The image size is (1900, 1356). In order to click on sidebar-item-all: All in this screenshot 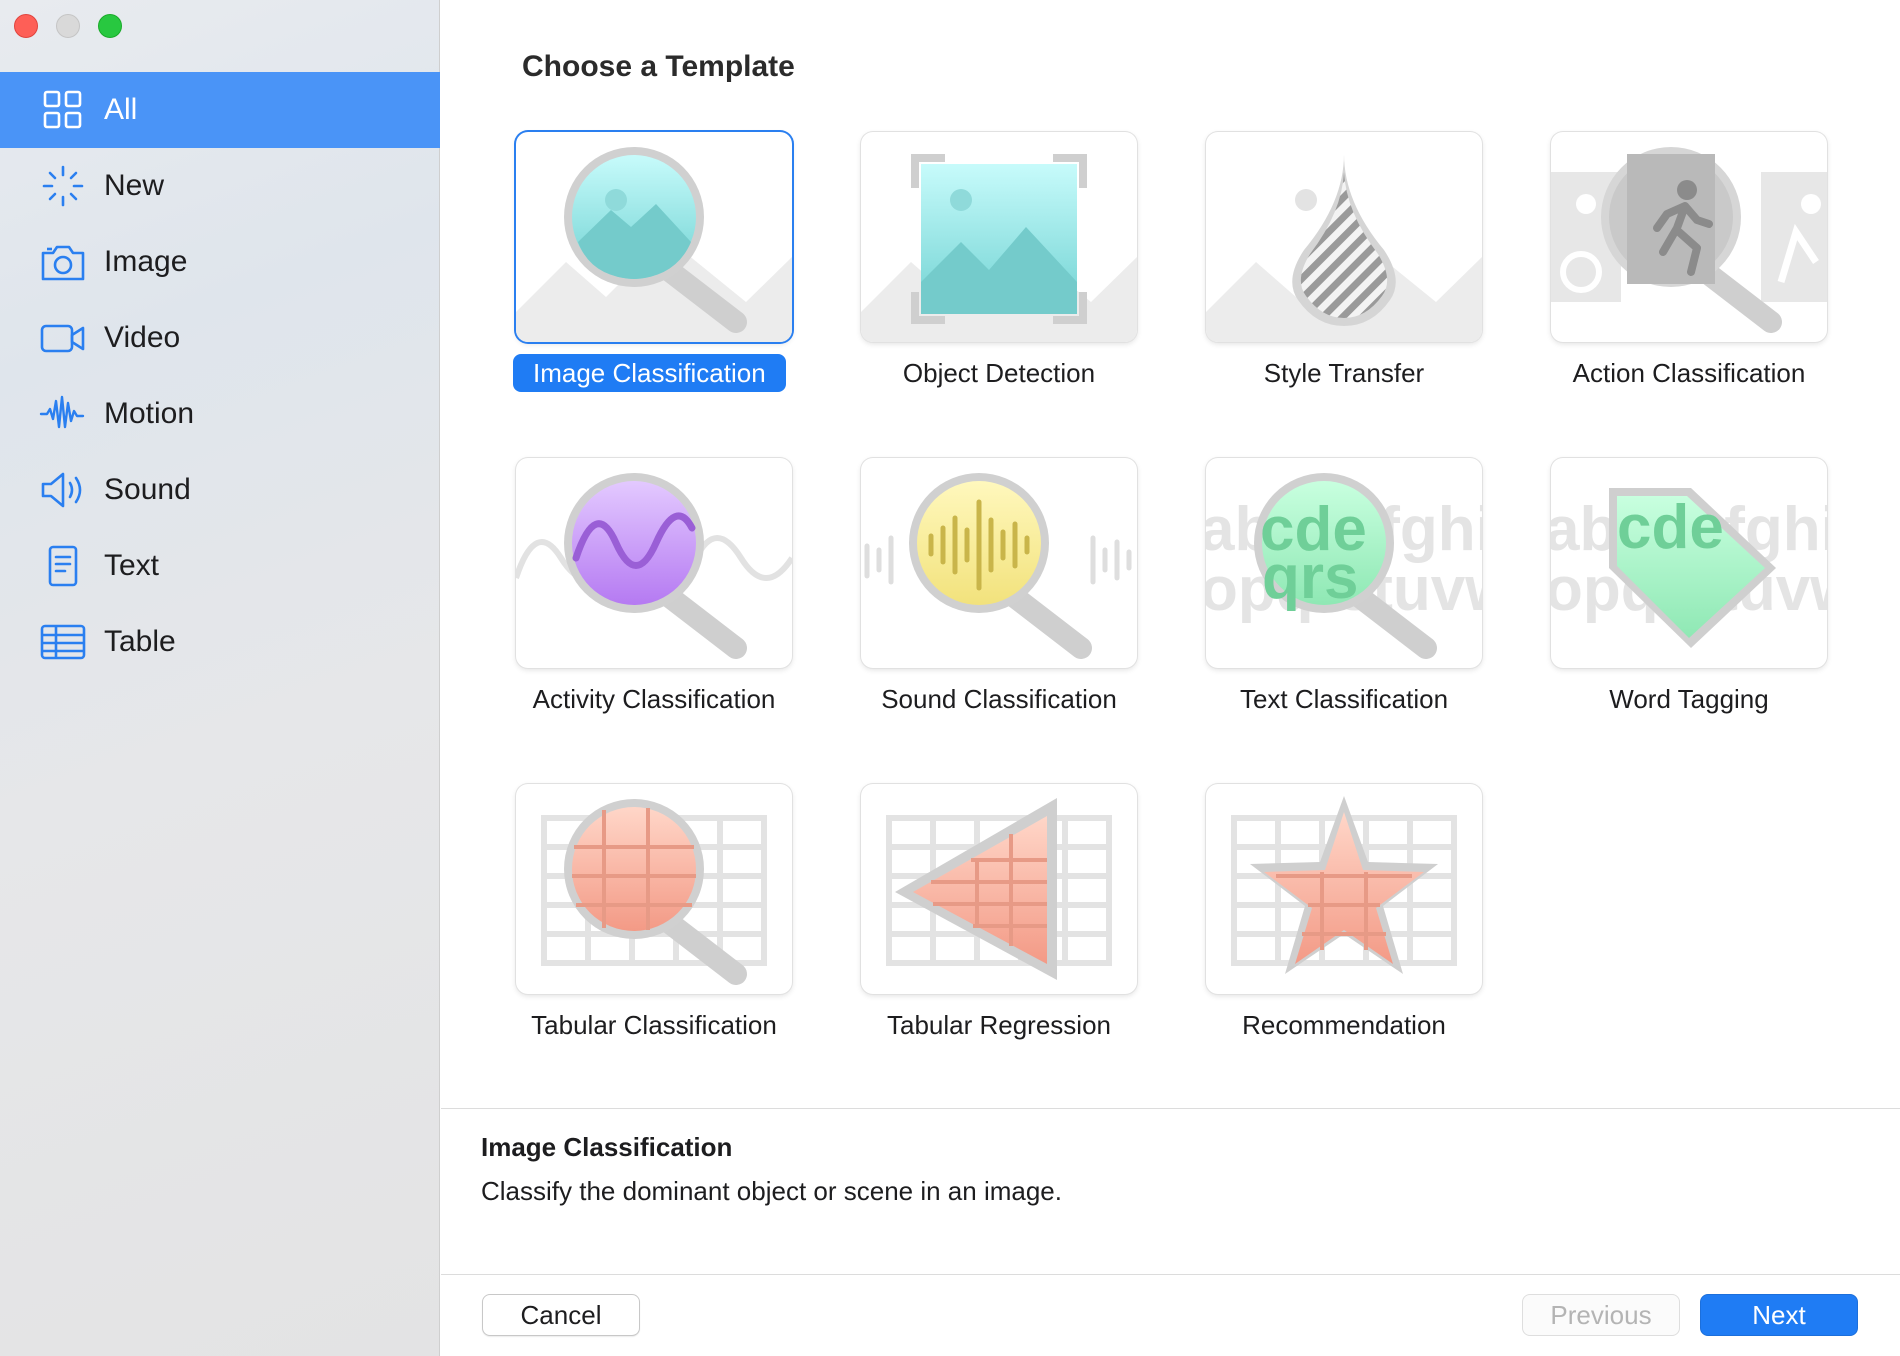, I will do `click(220, 110)`.